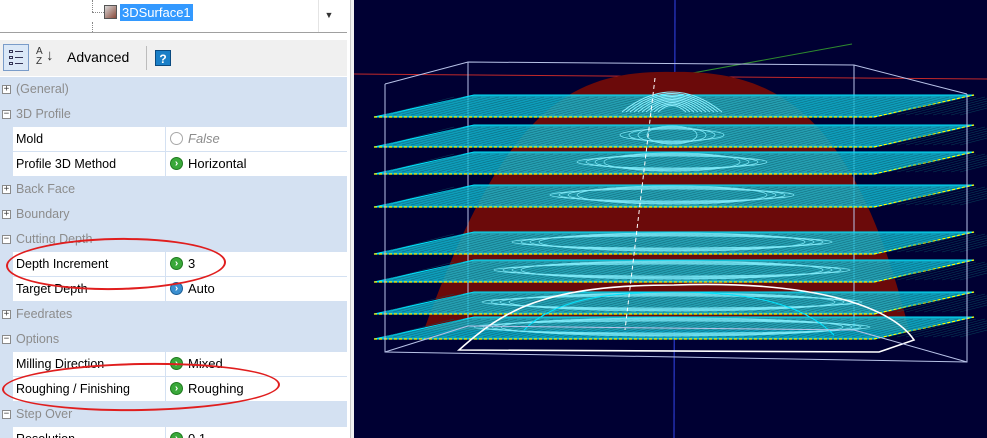  I want to click on property-toolbar: A Z ↓ Advanced ?, so click(173, 58).